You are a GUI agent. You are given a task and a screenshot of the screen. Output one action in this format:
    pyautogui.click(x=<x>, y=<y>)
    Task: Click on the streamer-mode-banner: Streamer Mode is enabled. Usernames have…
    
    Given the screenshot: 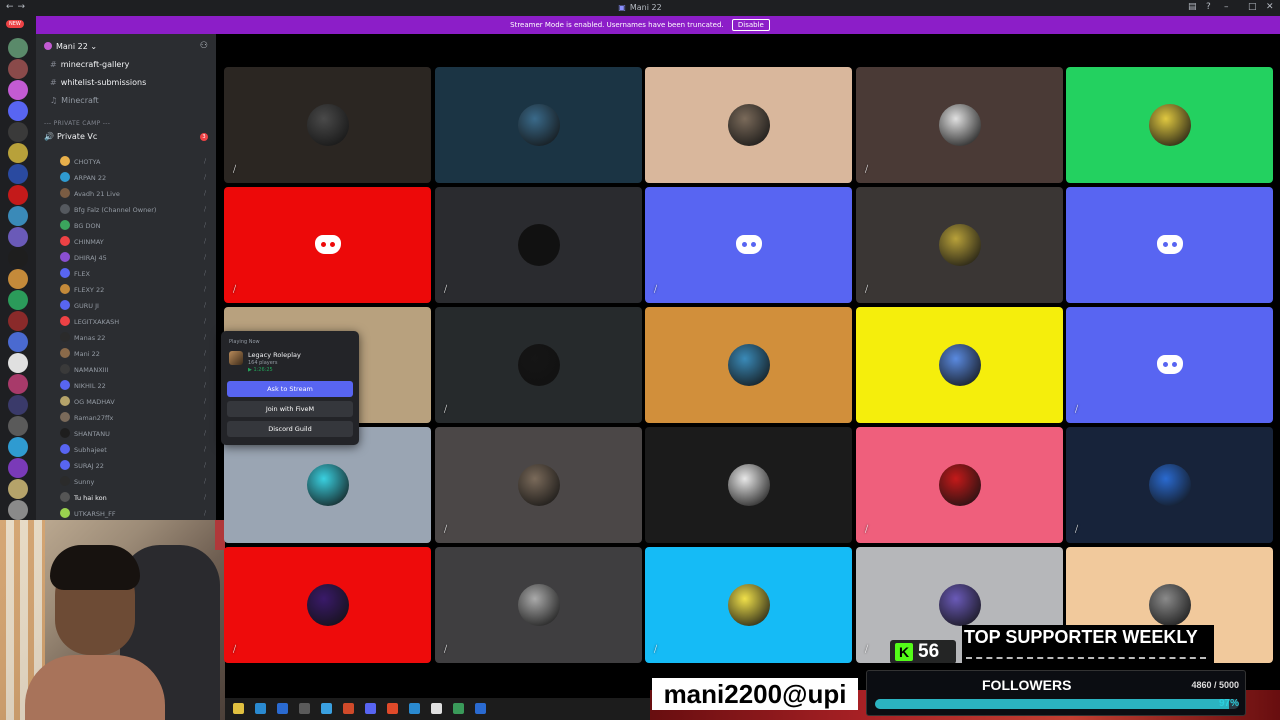 What is the action you would take?
    pyautogui.click(x=640, y=25)
    